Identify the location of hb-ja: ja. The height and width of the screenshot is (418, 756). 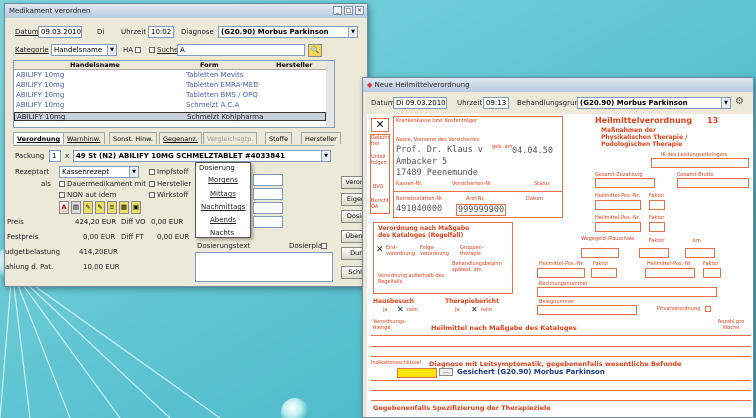
(385, 310).